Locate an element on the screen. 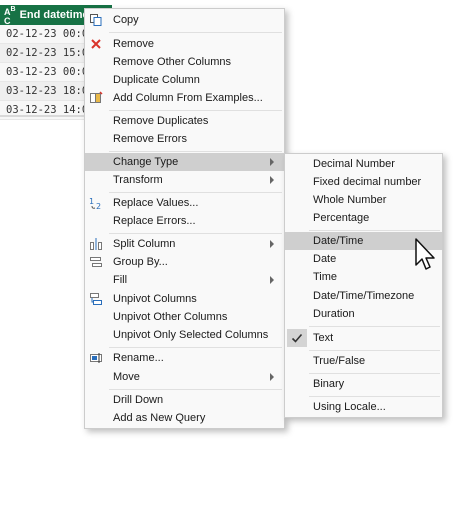 The width and height of the screenshot is (474, 511). grid-divider is located at coordinates (48, 116).